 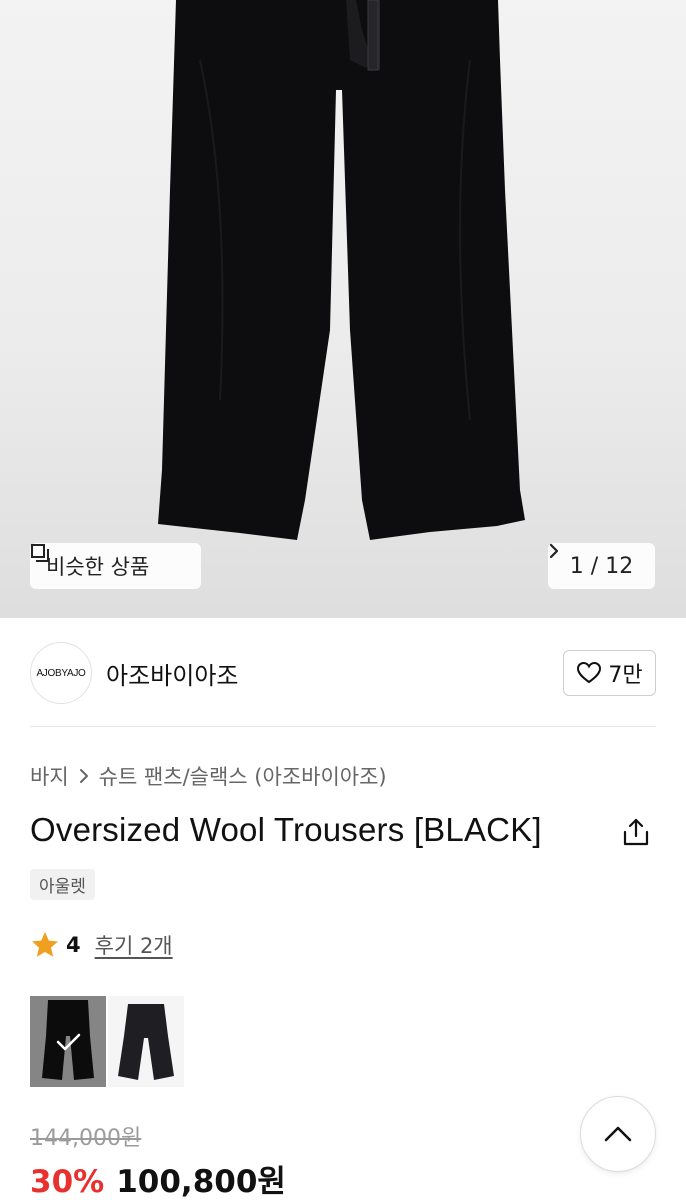 I want to click on outlet-tag: 아울렛, so click(x=62, y=884).